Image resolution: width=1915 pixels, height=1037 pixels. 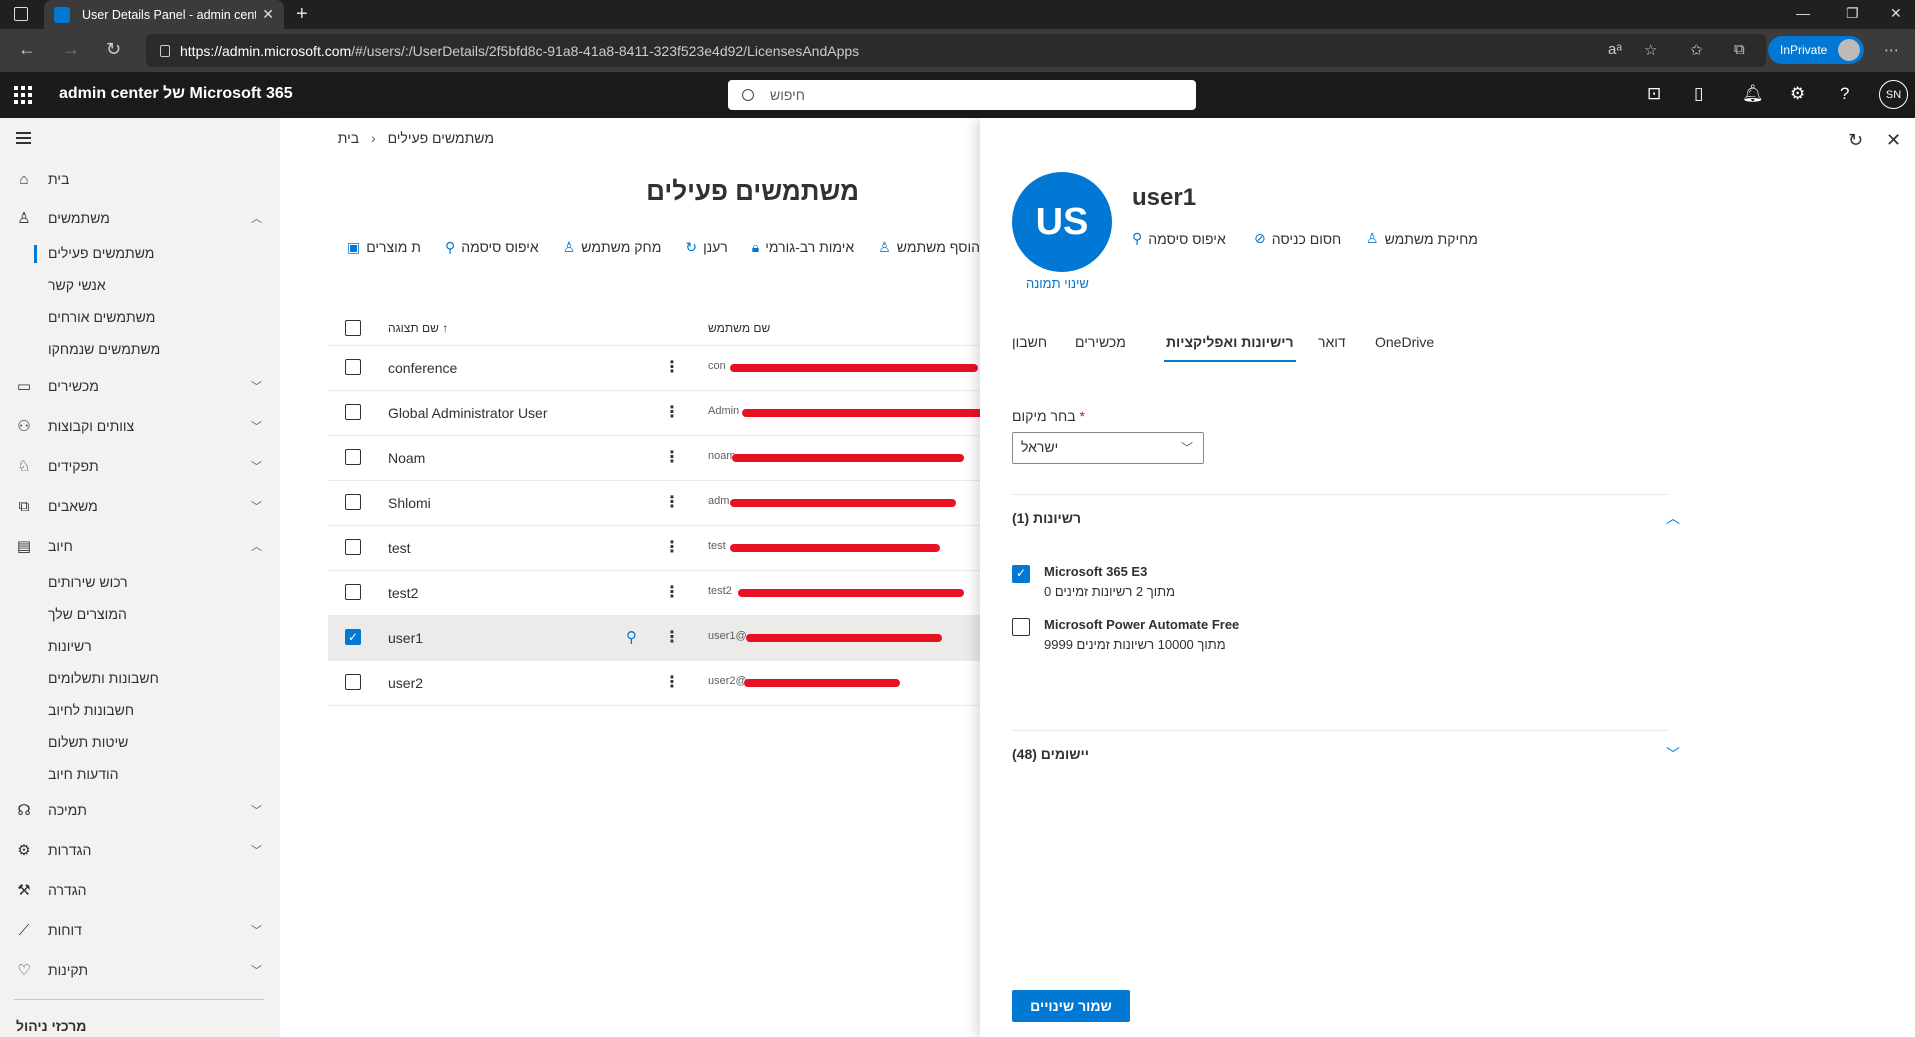 I want to click on nav-devices: ▭ מכשירים ﹀, so click(x=140, y=386).